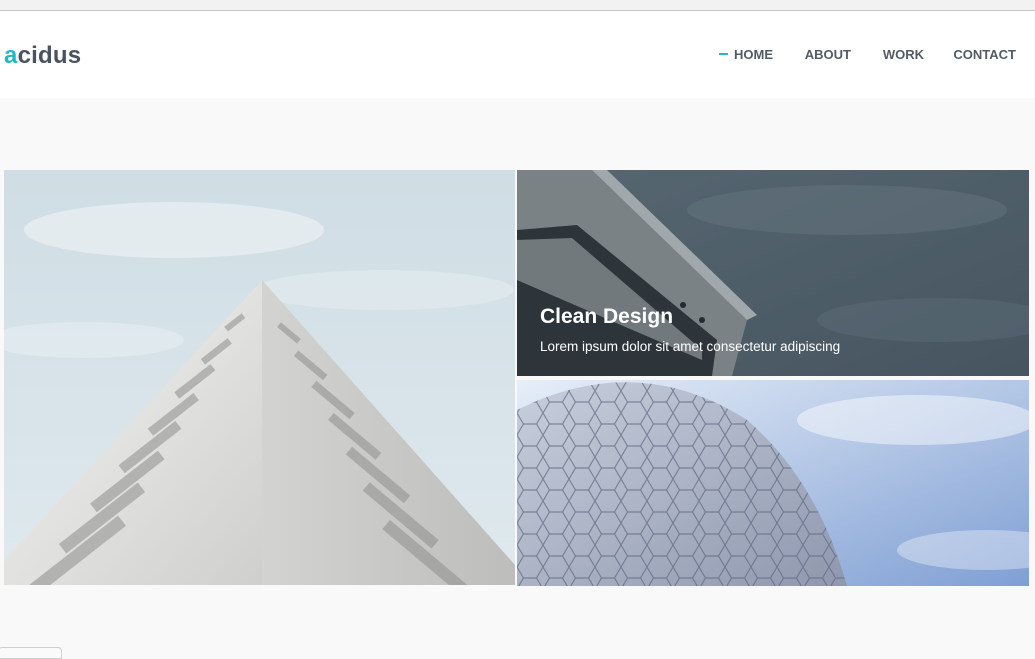 This screenshot has width=1035, height=659. I want to click on active-indicator, so click(723, 54).